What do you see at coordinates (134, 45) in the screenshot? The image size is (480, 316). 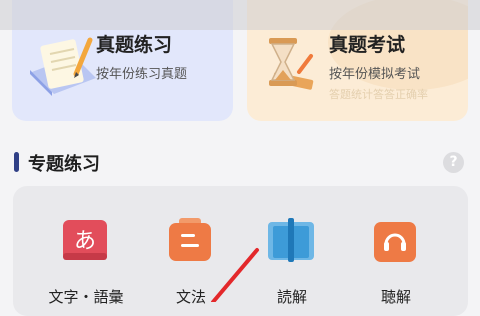 I see `practice-card-title: 真题练习` at bounding box center [134, 45].